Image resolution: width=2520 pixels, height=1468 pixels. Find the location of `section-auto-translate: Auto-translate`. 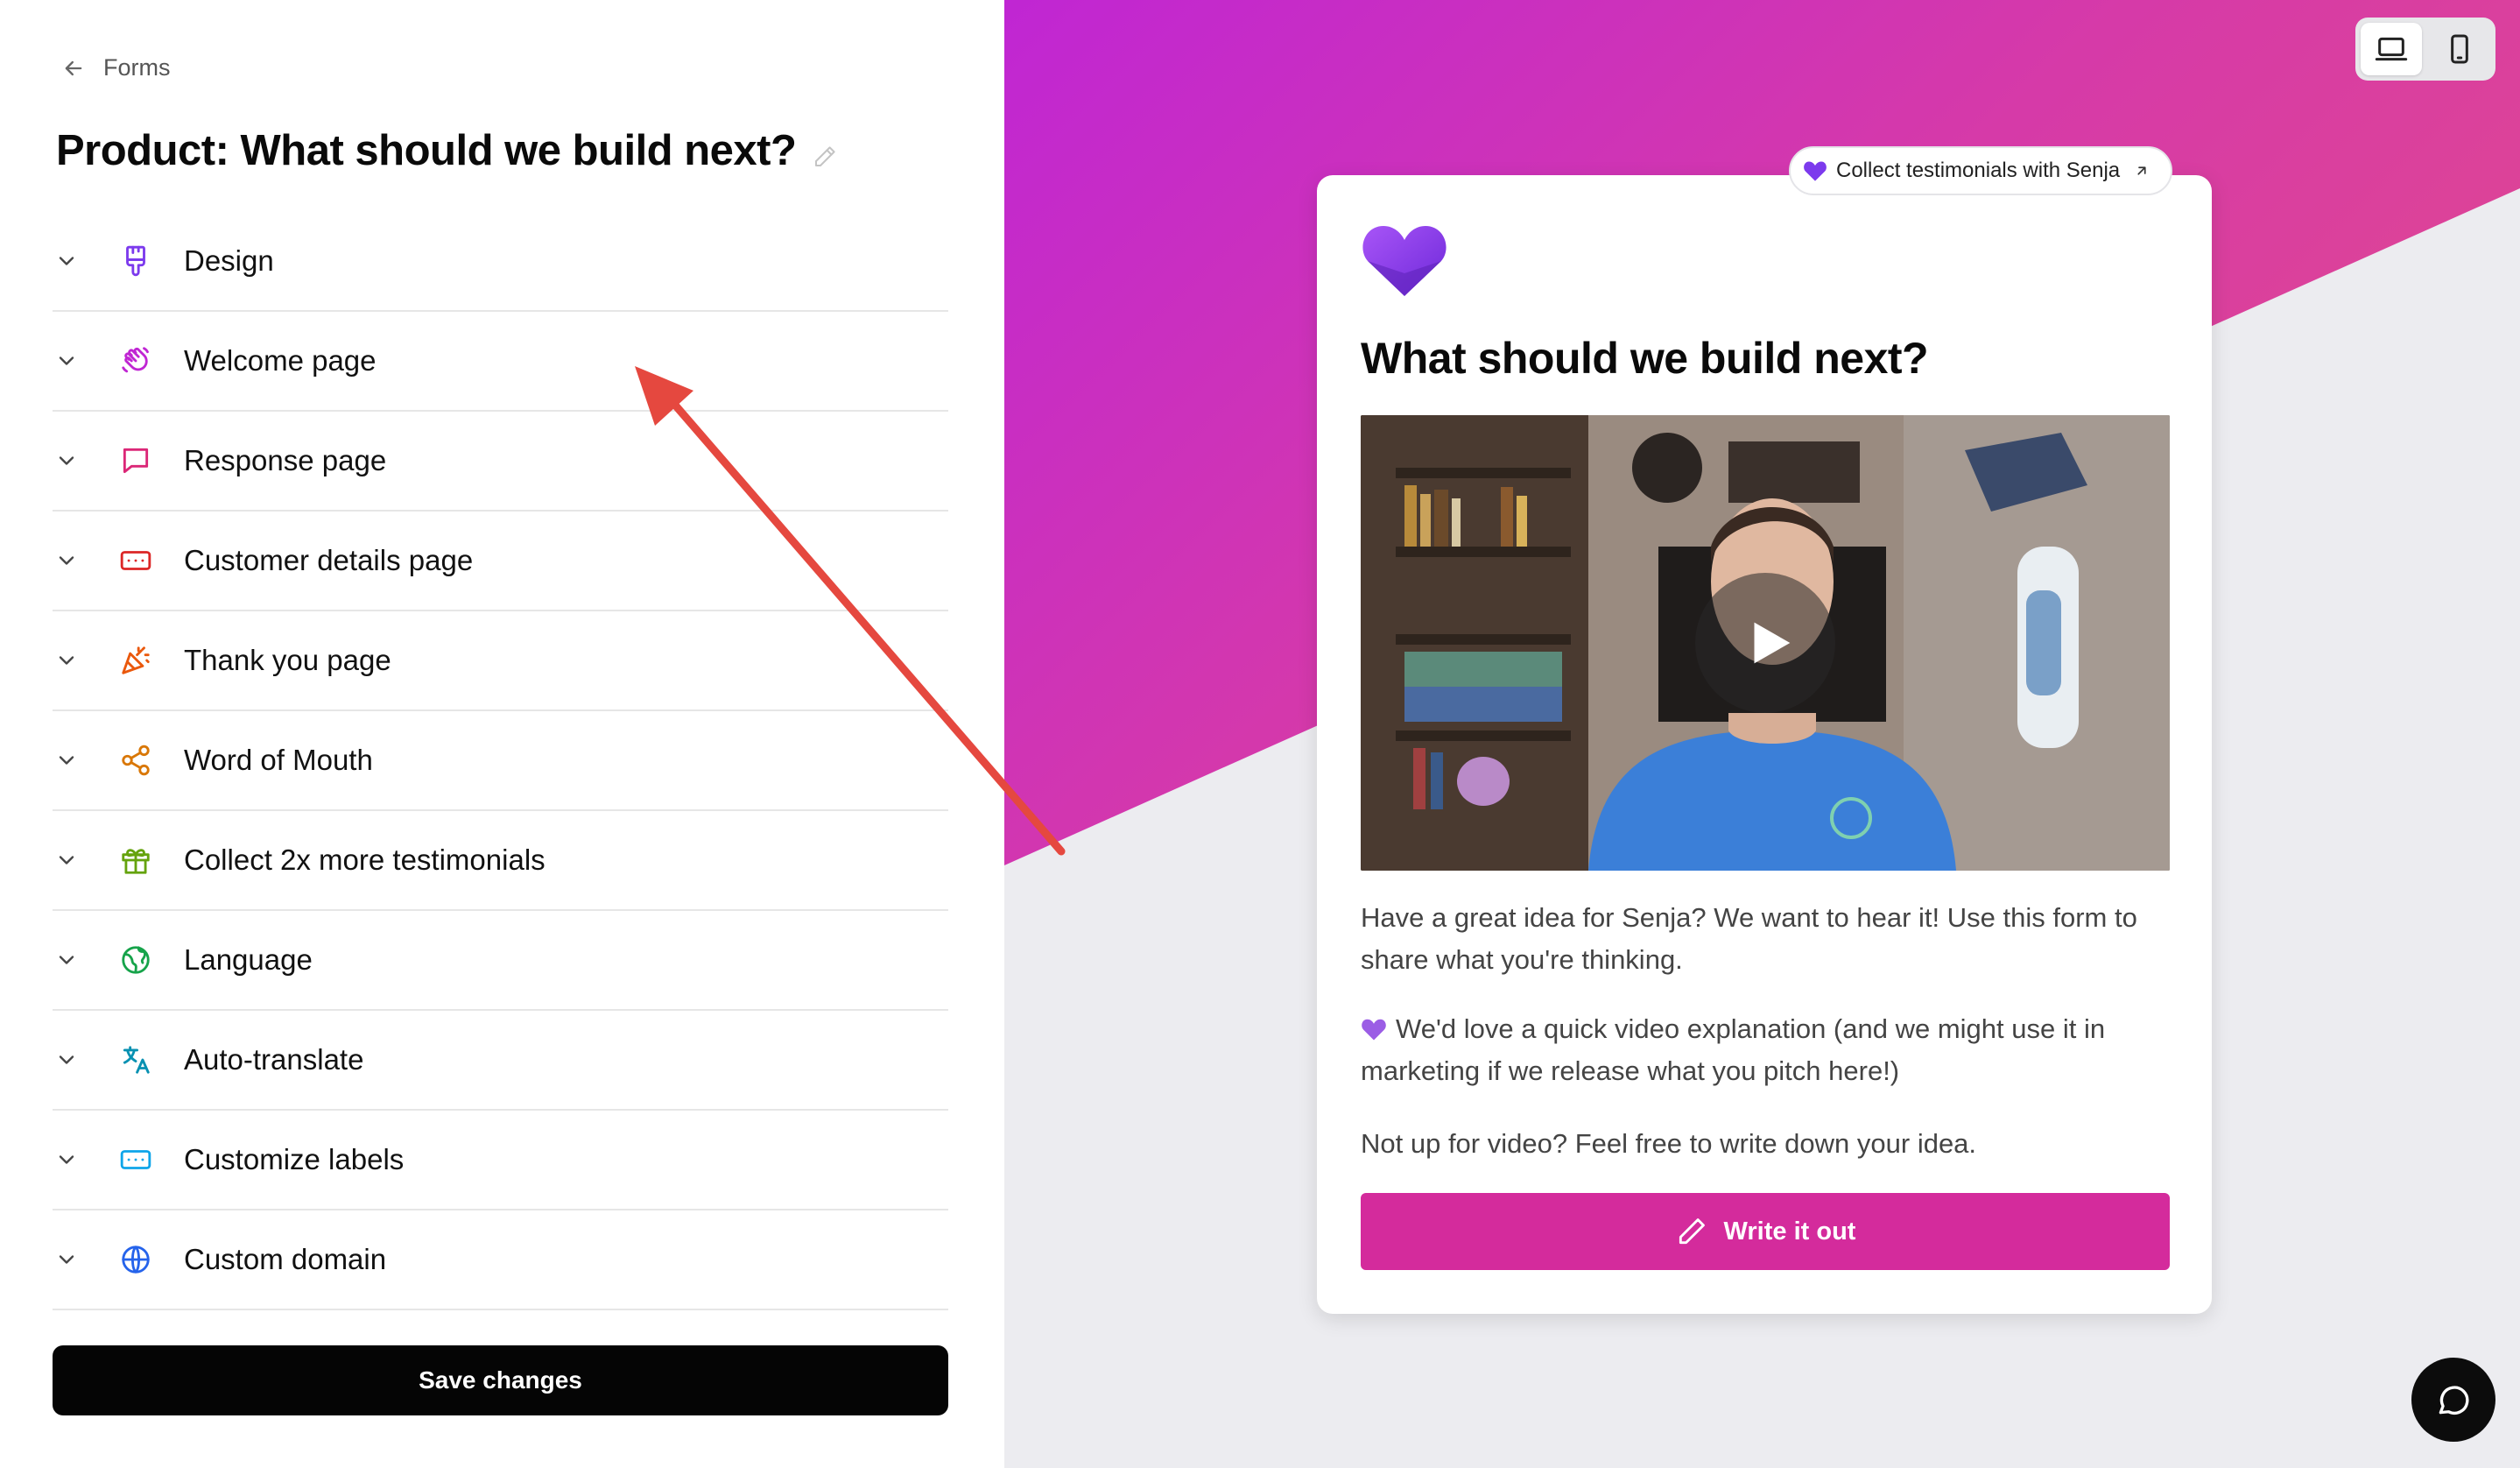

section-auto-translate: Auto-translate is located at coordinates (500, 1061).